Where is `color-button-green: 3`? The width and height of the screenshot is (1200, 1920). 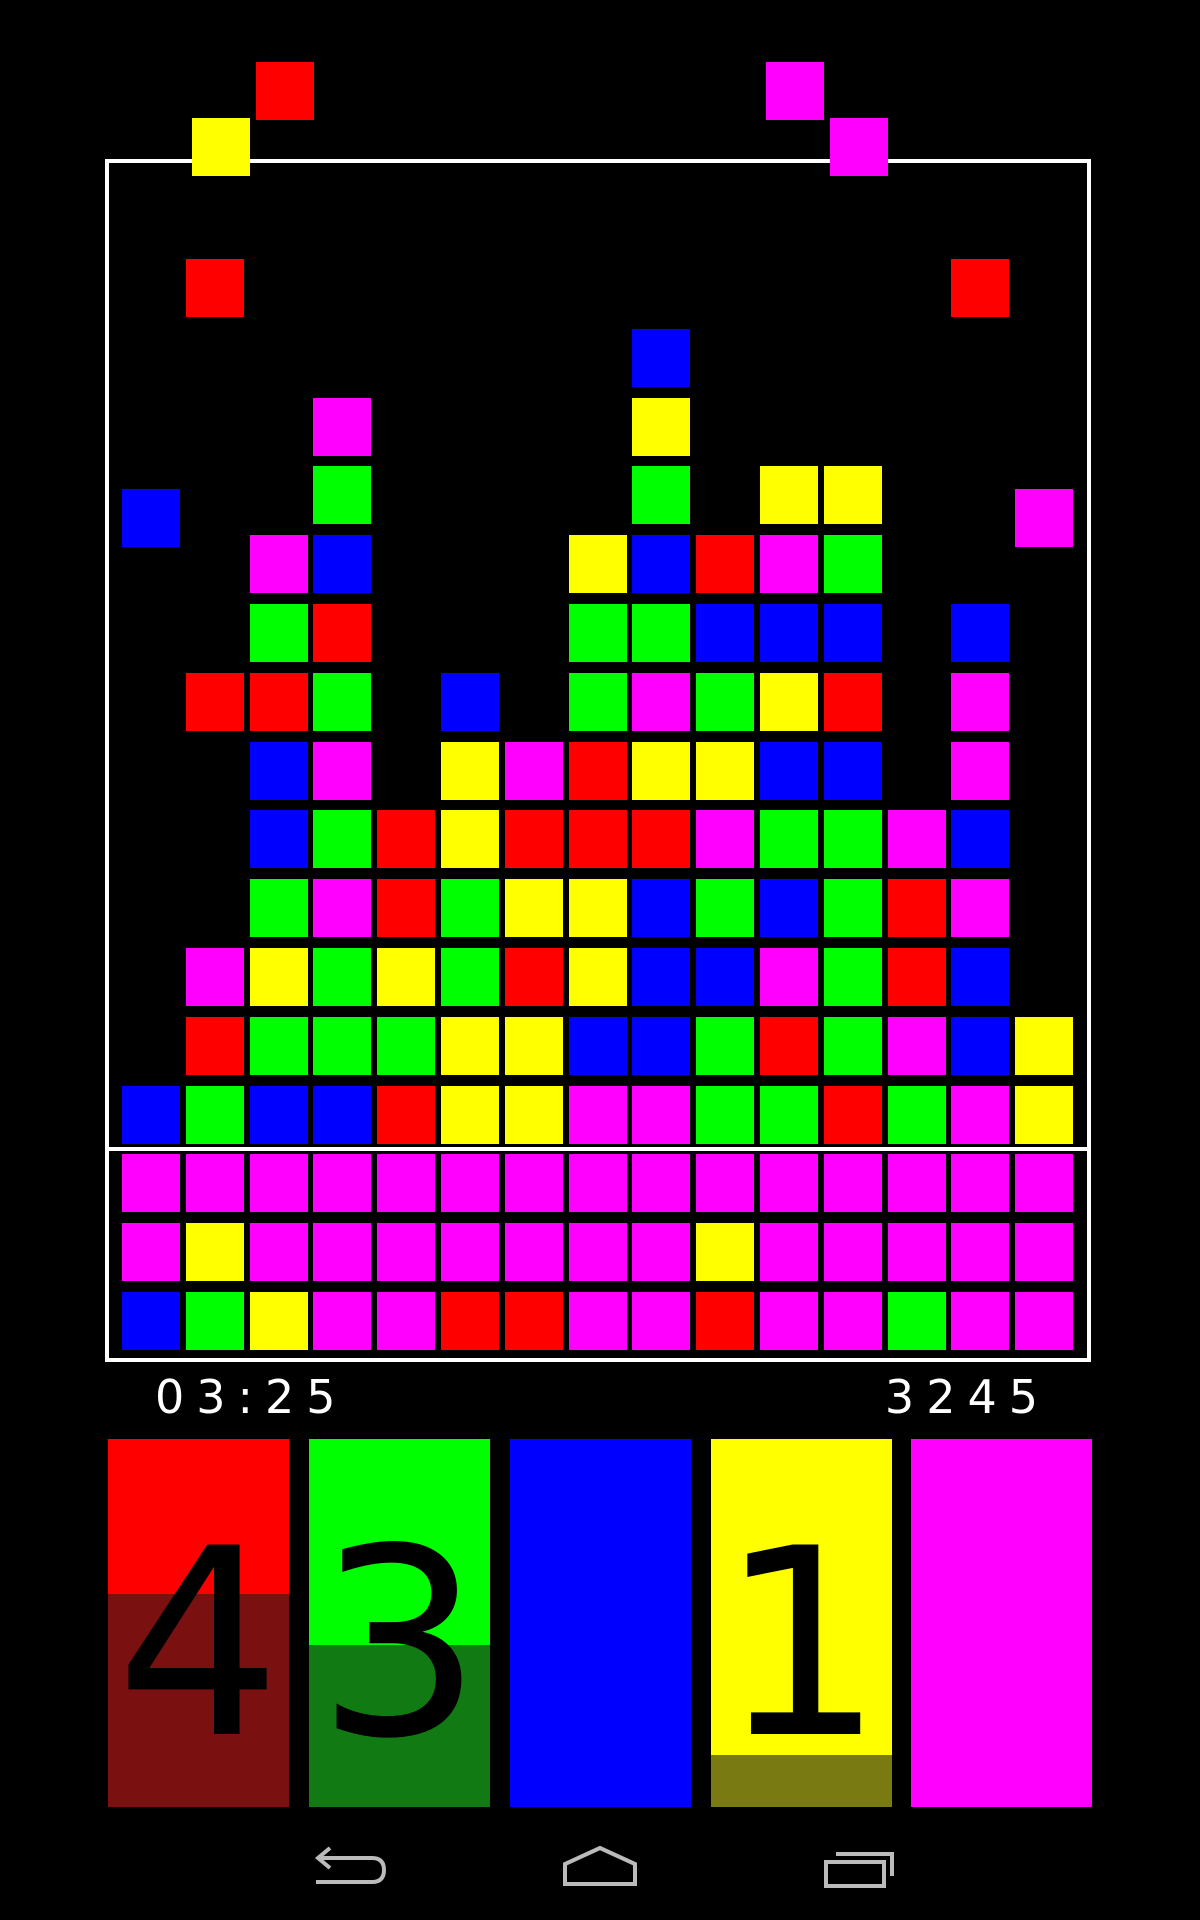 color-button-green: 3 is located at coordinates (399, 1623).